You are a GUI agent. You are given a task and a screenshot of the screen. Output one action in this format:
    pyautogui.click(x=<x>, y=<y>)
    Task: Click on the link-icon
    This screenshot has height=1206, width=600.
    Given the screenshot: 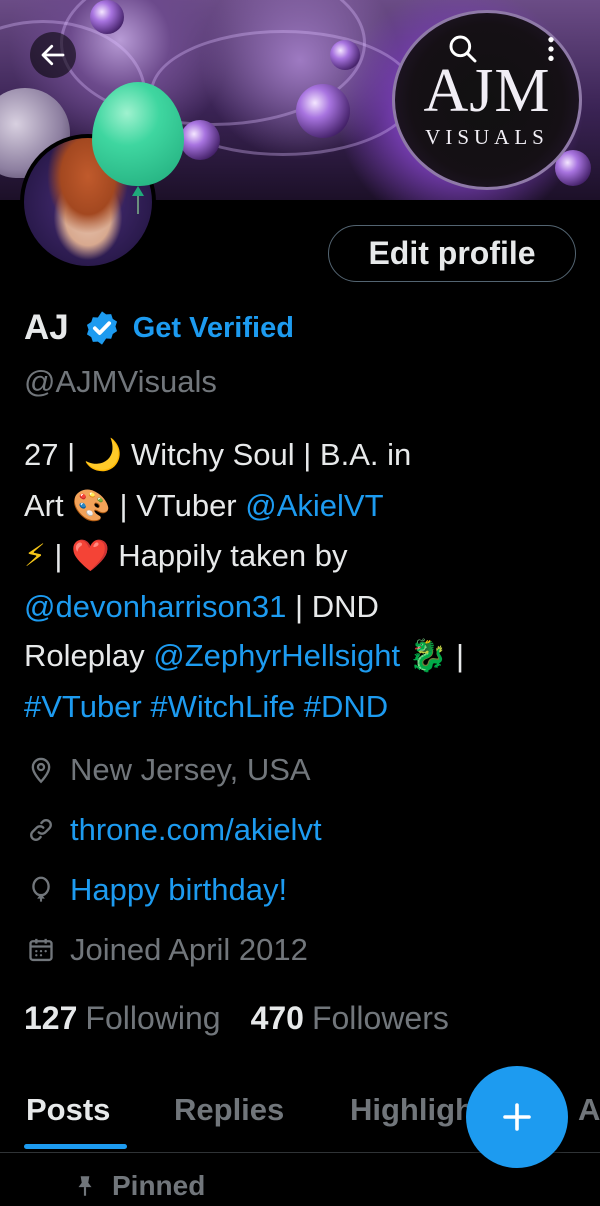 What is the action you would take?
    pyautogui.click(x=41, y=830)
    